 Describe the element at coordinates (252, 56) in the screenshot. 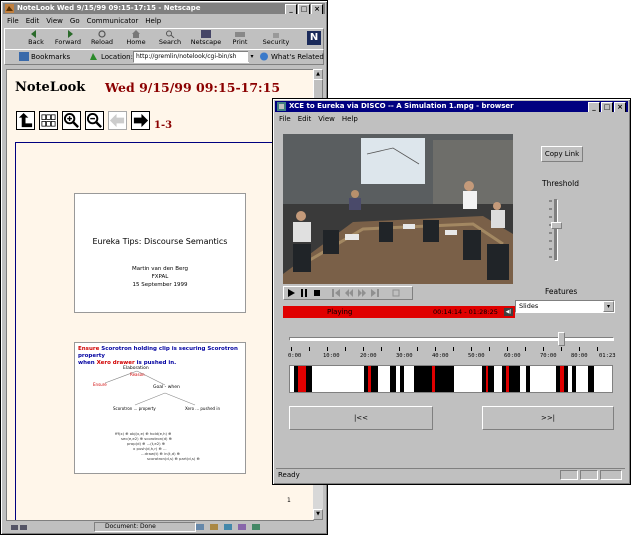

I see `location-dropdown-button: ▾` at that location.